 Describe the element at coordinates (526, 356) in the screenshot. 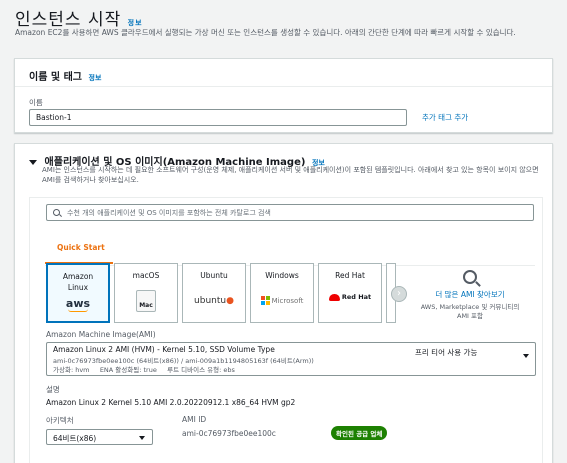

I see `ami-select-caret-icon` at that location.